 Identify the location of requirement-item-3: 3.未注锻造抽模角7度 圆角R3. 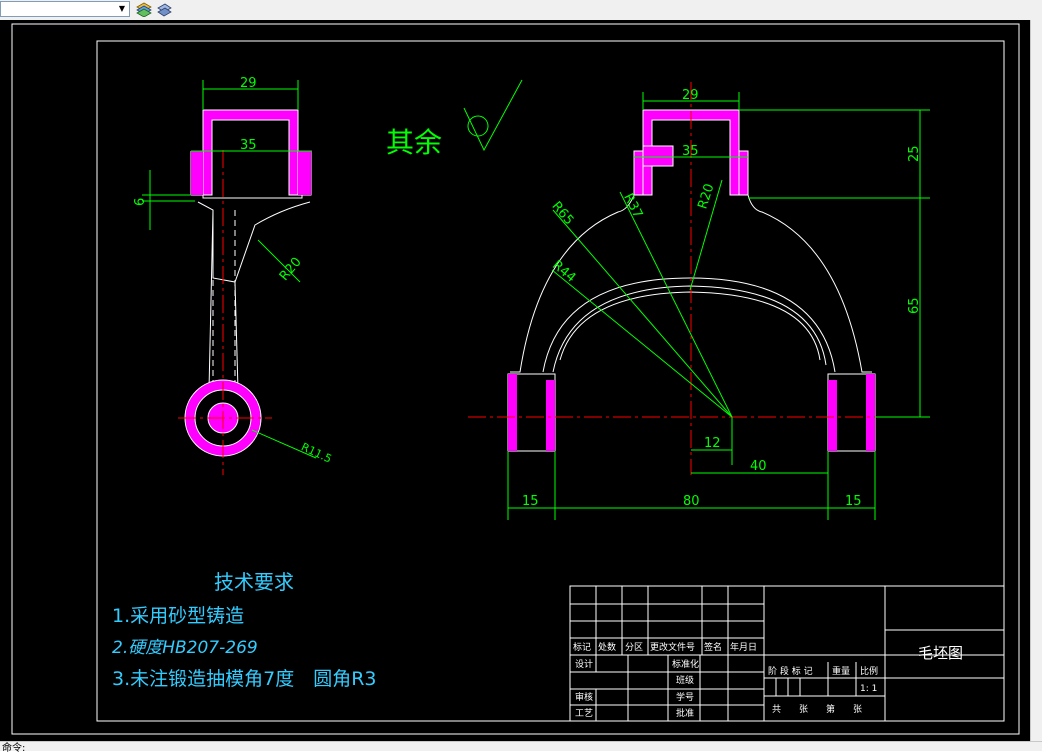
(244, 679).